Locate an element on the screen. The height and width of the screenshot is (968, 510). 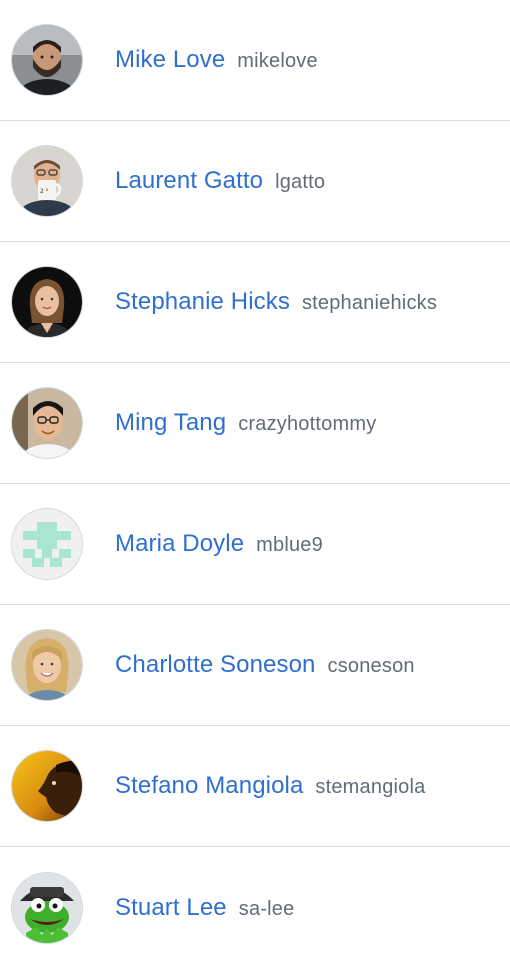
contributor-row: Stefano Mangiola stemangiola is located at coordinates (255, 786).